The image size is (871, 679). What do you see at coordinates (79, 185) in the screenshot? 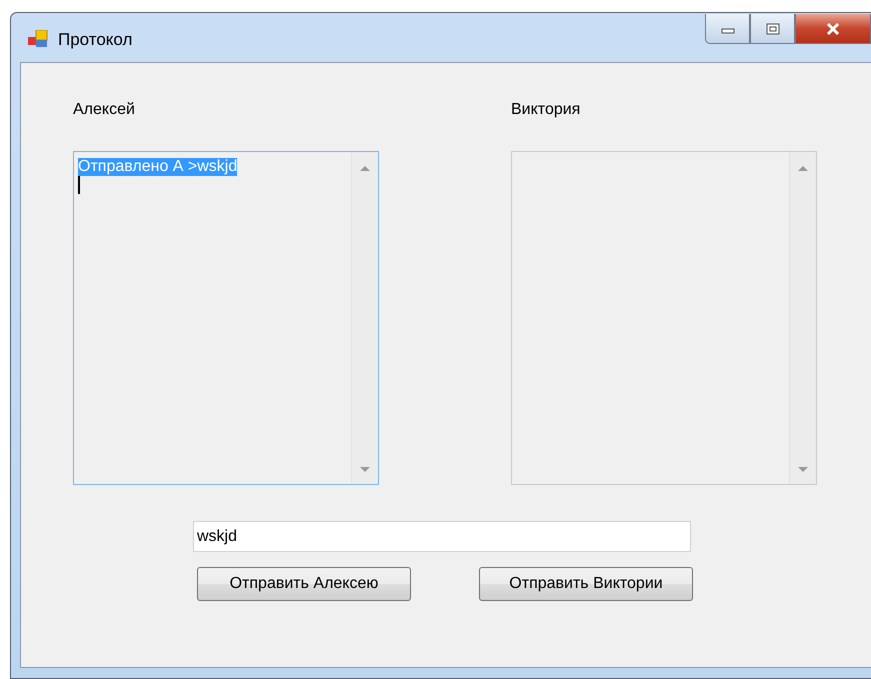
I see `text-caret` at bounding box center [79, 185].